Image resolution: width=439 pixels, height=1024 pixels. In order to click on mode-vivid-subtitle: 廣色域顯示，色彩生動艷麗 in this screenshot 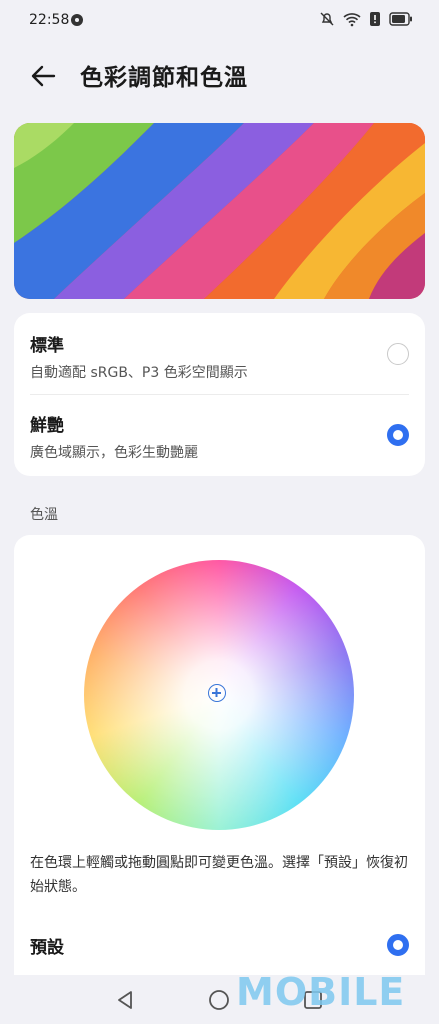, I will do `click(114, 453)`.